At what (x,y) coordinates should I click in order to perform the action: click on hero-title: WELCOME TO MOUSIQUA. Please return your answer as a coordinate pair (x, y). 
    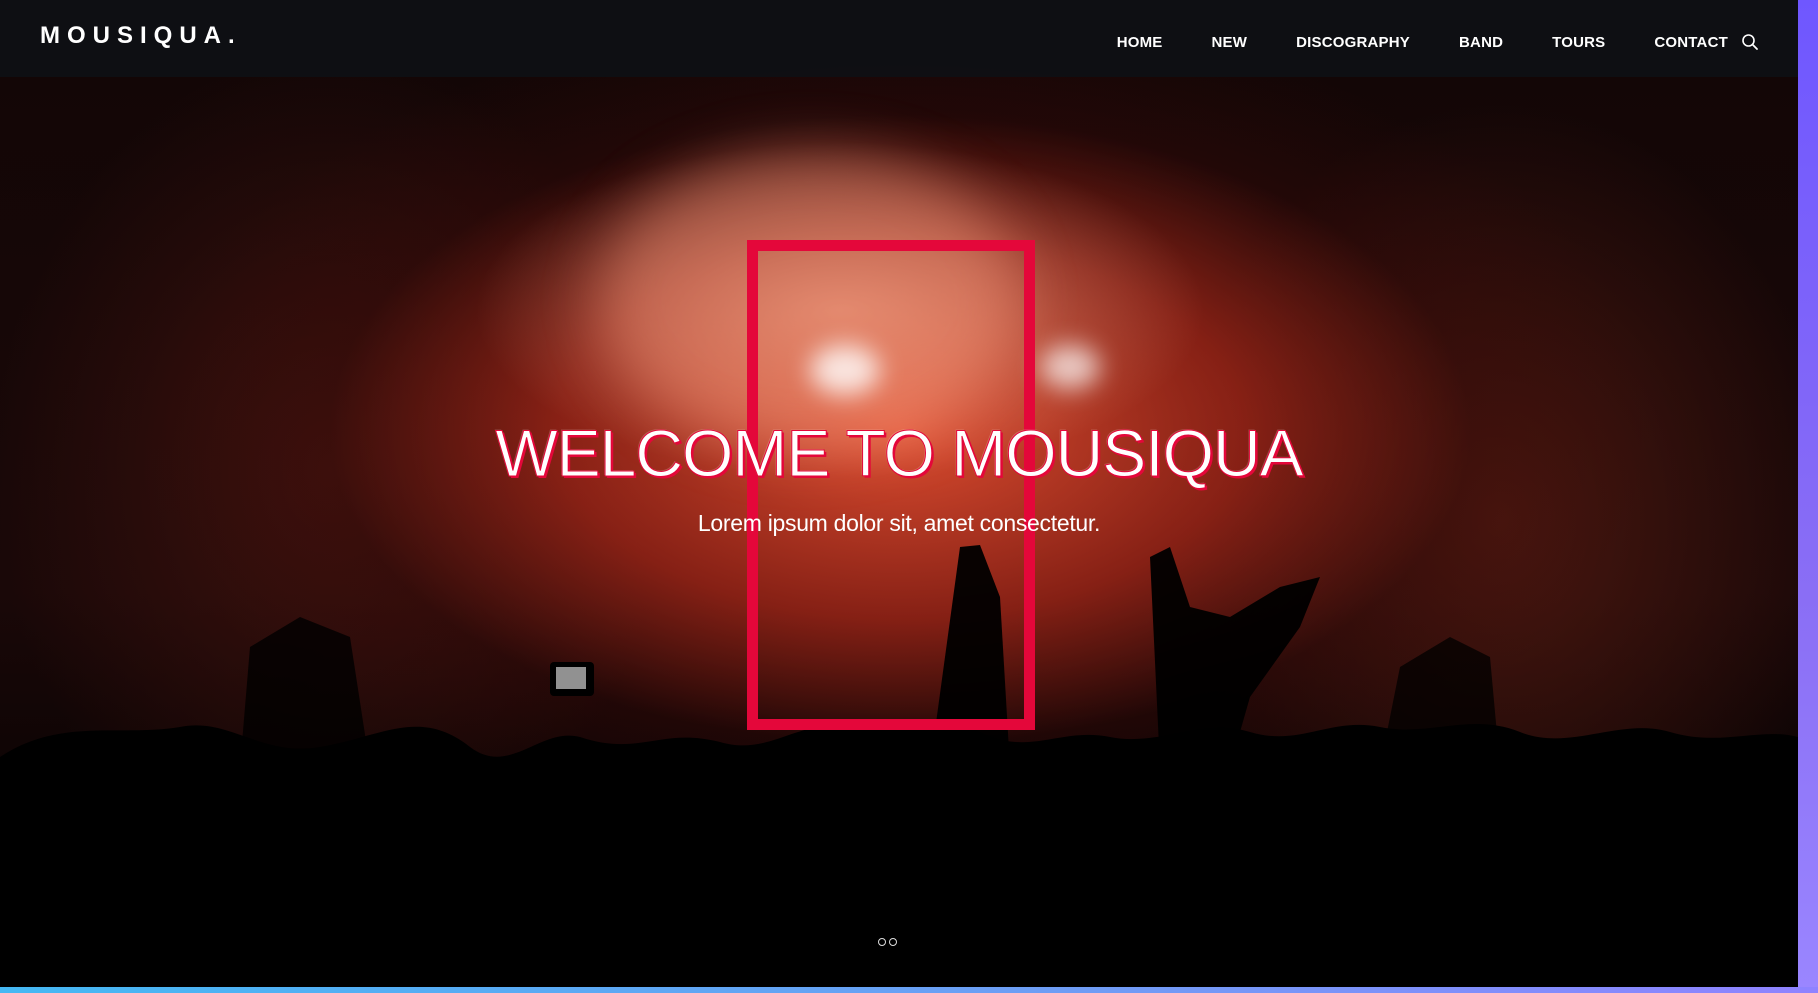
    Looking at the image, I should click on (899, 453).